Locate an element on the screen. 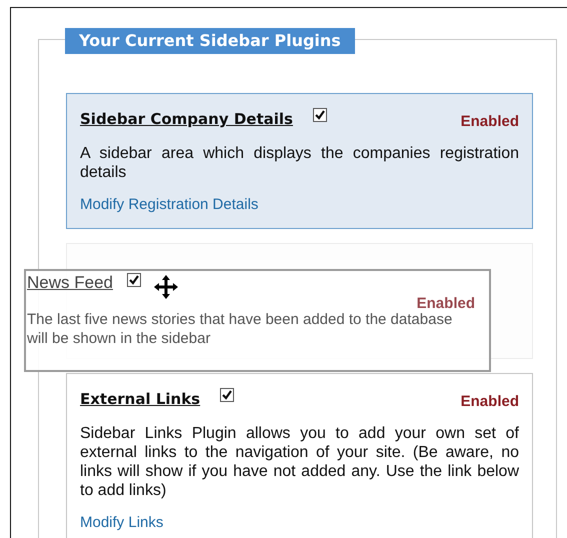  move-cursor-icon is located at coordinates (165, 287).